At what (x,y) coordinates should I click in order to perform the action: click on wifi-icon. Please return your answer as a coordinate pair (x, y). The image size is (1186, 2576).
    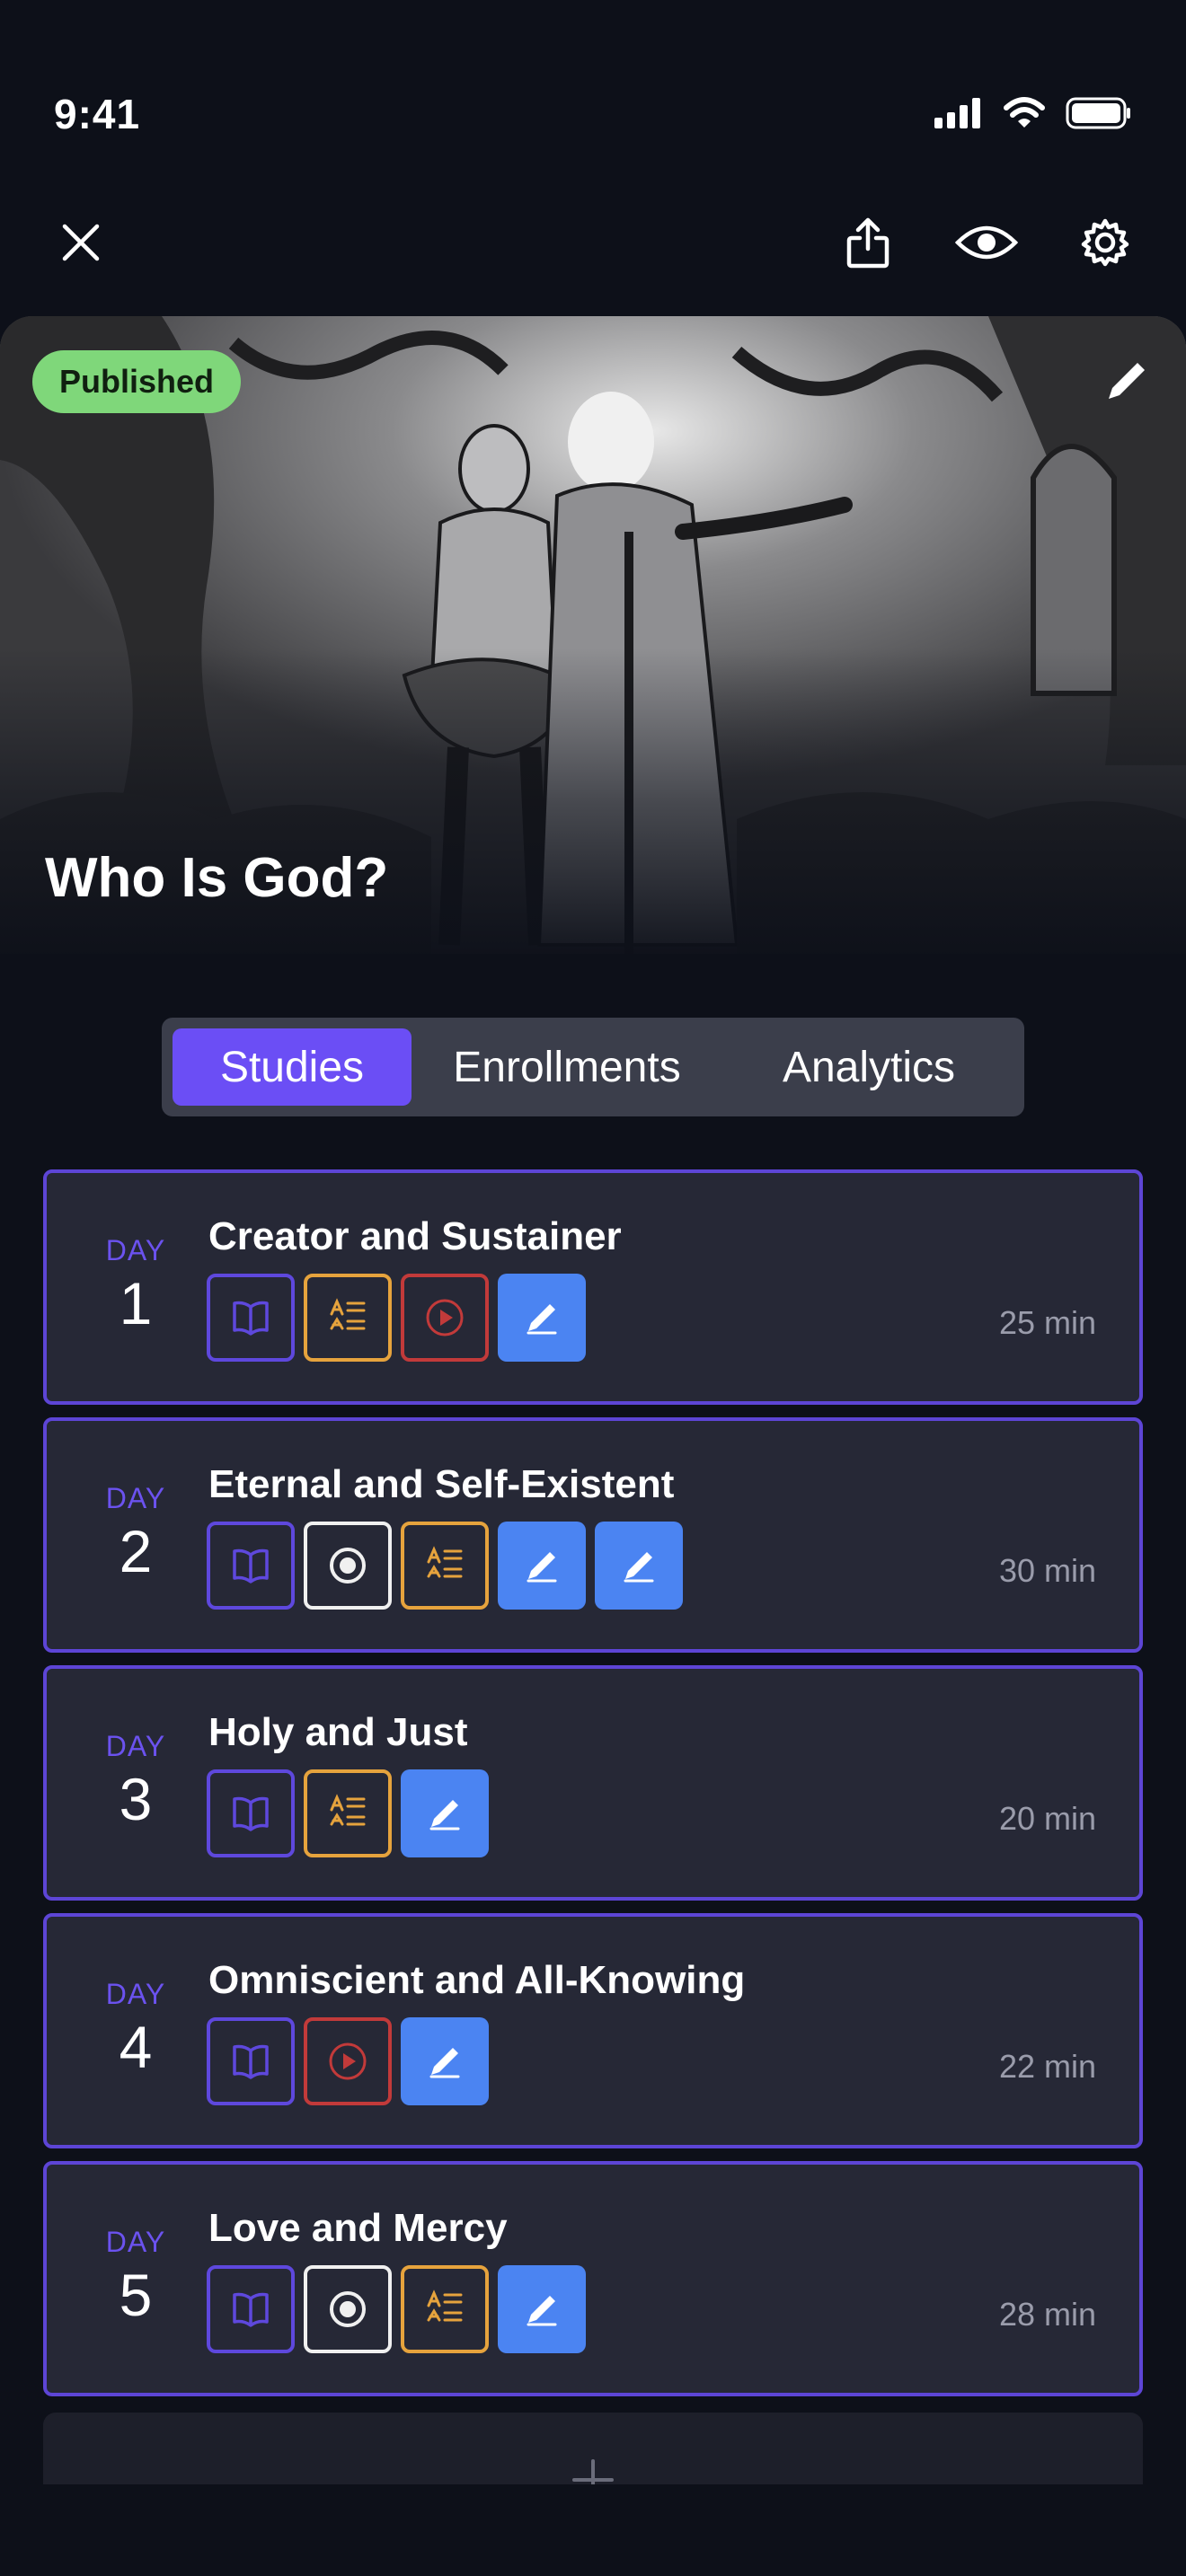
    Looking at the image, I should click on (1024, 112).